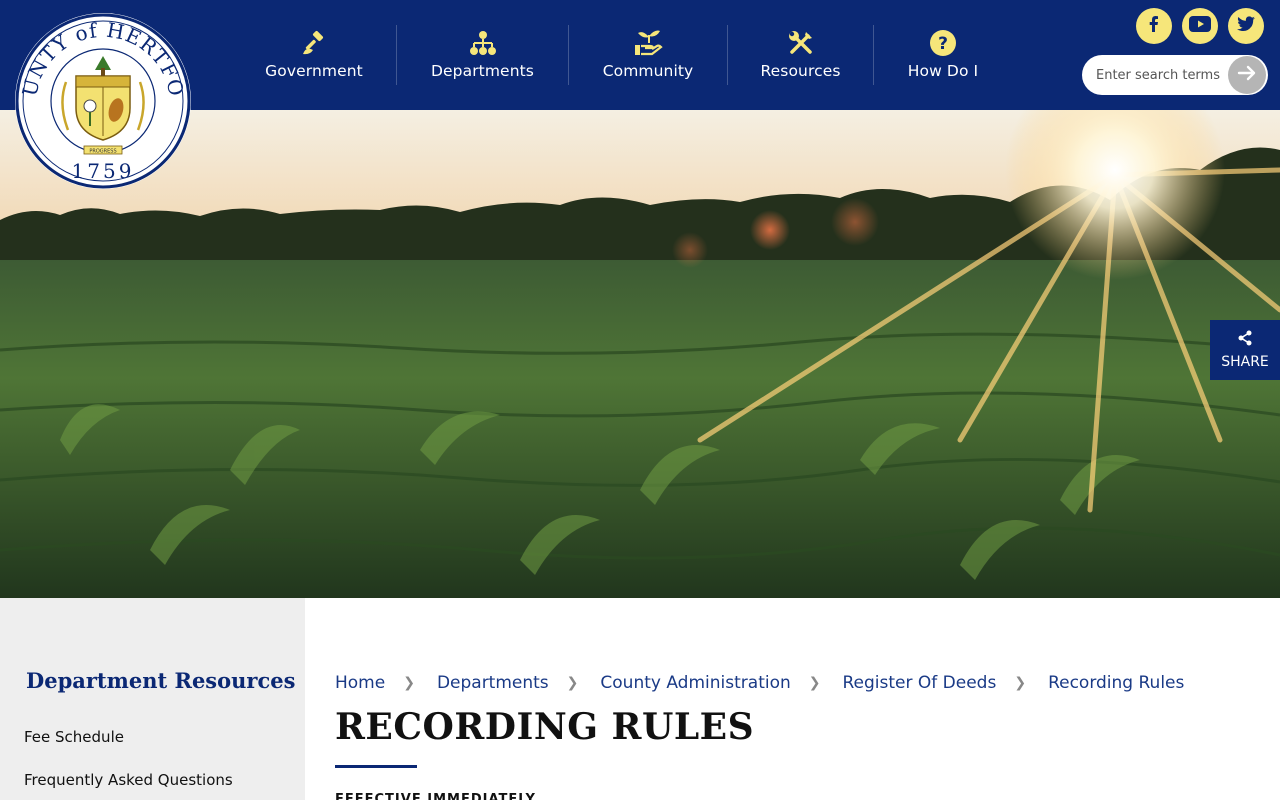  I want to click on share-icon, so click(1245, 340).